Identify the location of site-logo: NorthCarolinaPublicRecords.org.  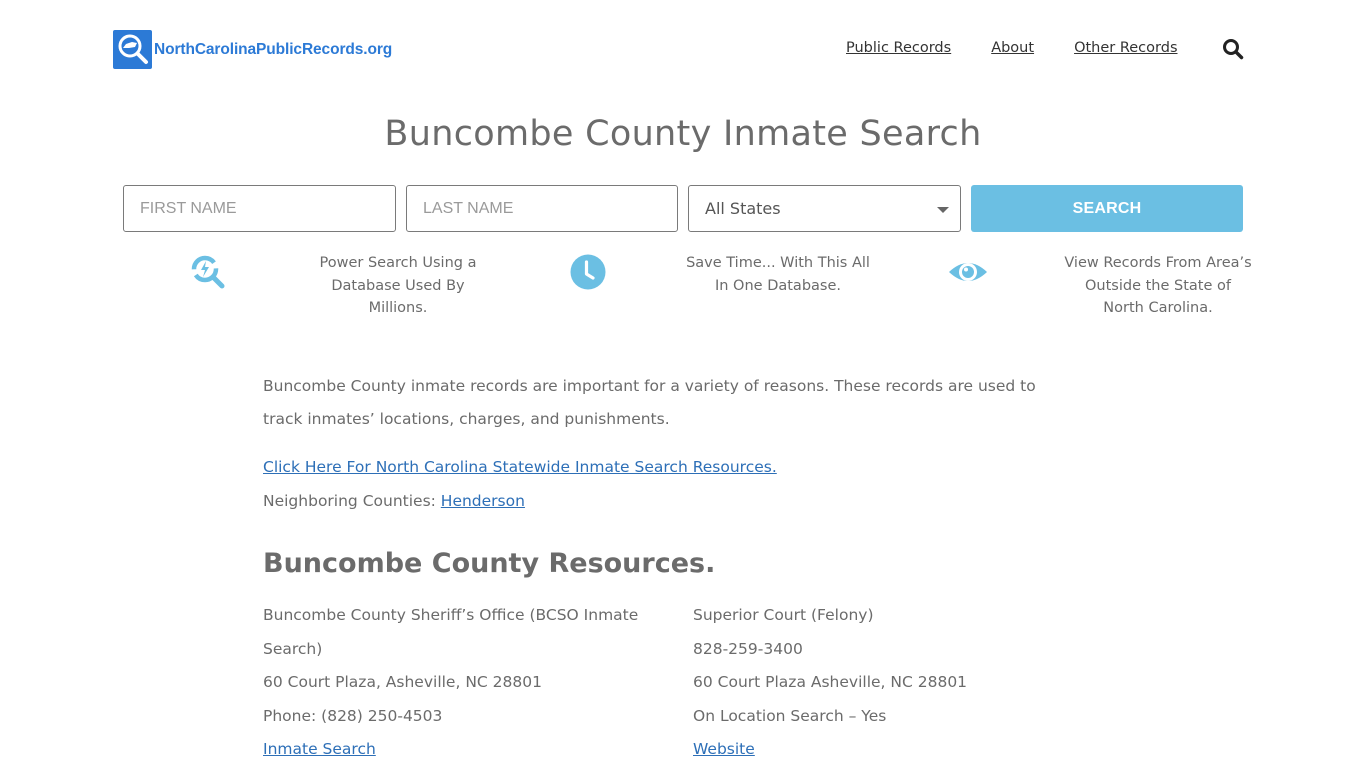
(252, 49).